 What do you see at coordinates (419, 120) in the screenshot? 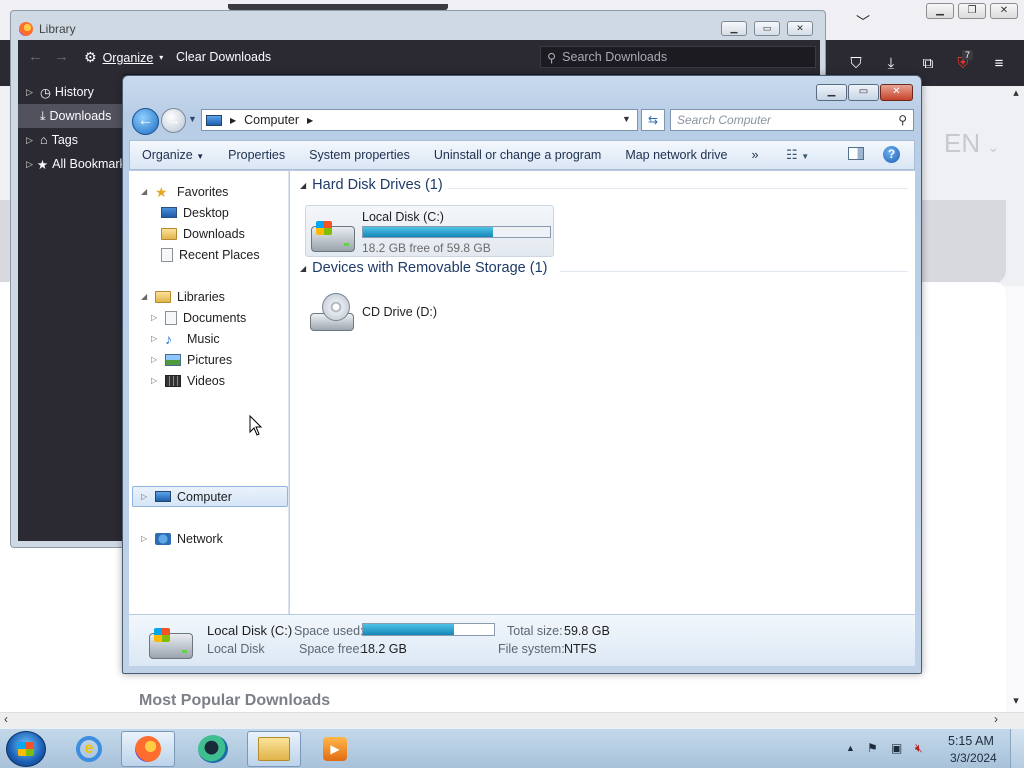
I see `address-bar: ▶ Computer ▶` at bounding box center [419, 120].